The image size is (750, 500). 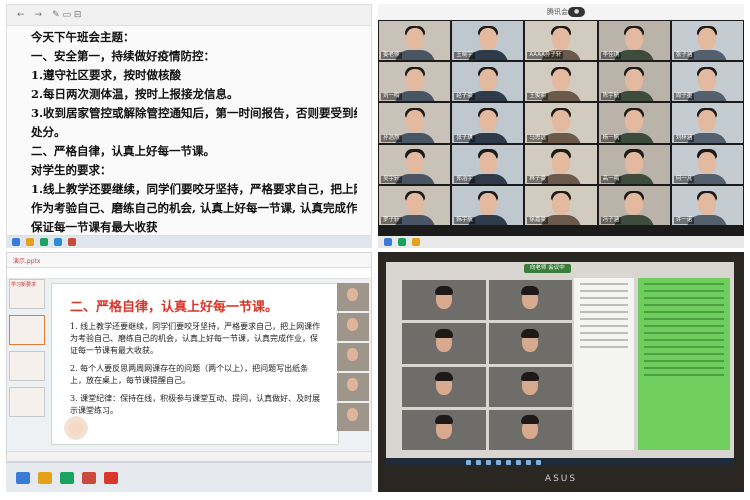 I want to click on taskbar-bottom-left, so click(x=189, y=477).